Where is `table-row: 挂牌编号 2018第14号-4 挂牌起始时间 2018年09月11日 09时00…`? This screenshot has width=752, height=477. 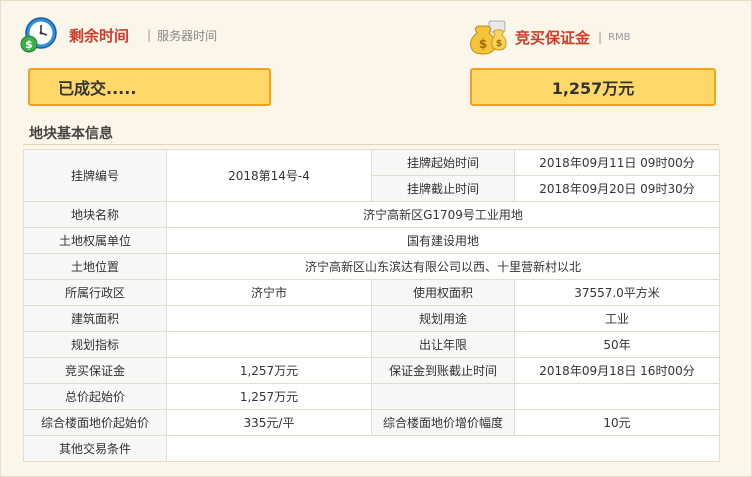
table-row: 挂牌编号 2018第14号-4 挂牌起始时间 2018年09月11日 09时00… is located at coordinates (371, 175).